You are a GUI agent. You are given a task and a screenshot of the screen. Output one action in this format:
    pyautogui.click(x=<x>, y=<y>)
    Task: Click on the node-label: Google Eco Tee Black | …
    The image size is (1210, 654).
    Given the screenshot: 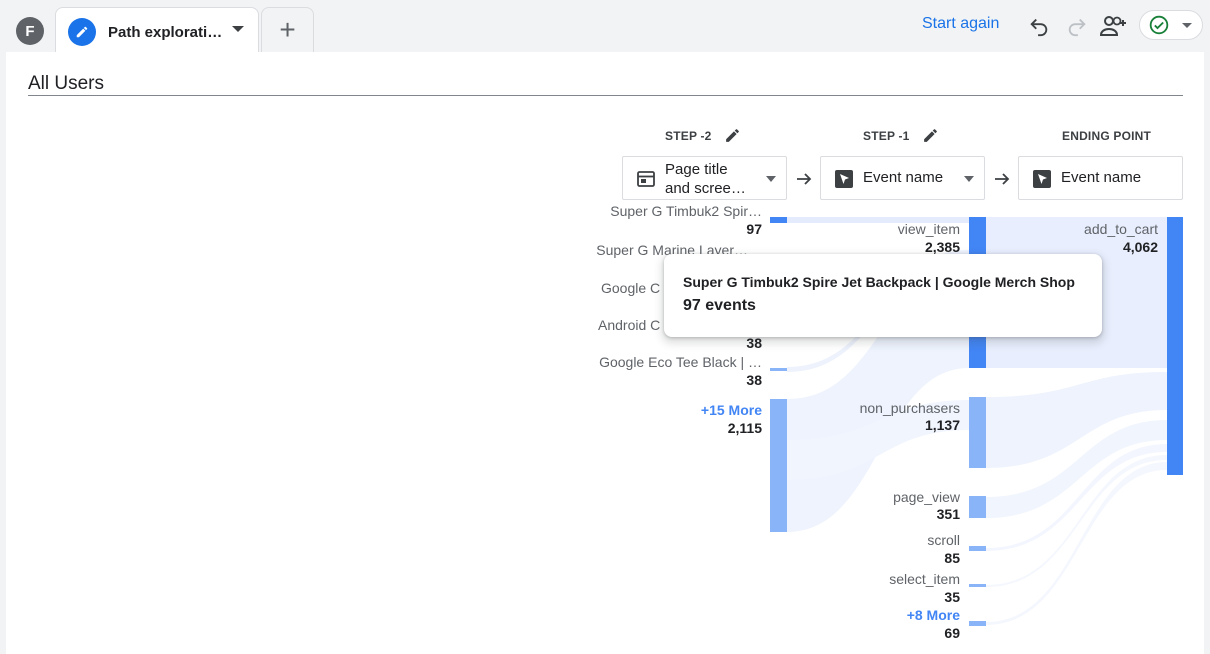 What is the action you would take?
    pyautogui.click(x=680, y=362)
    